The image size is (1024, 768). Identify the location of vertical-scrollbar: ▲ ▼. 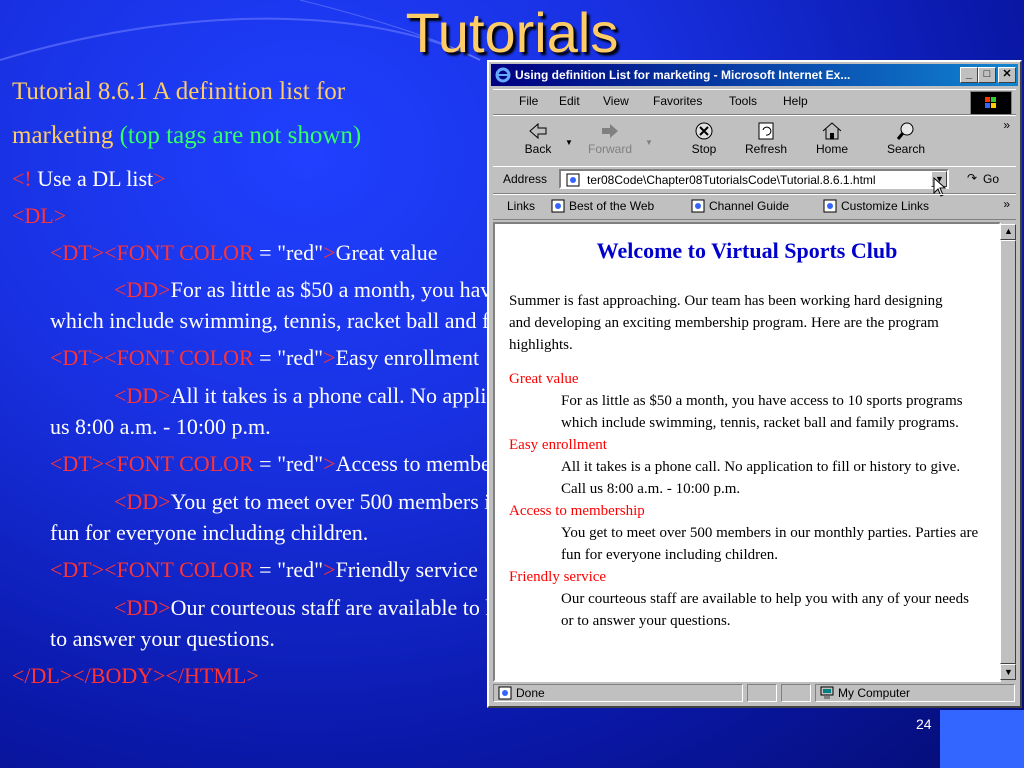
(1008, 452).